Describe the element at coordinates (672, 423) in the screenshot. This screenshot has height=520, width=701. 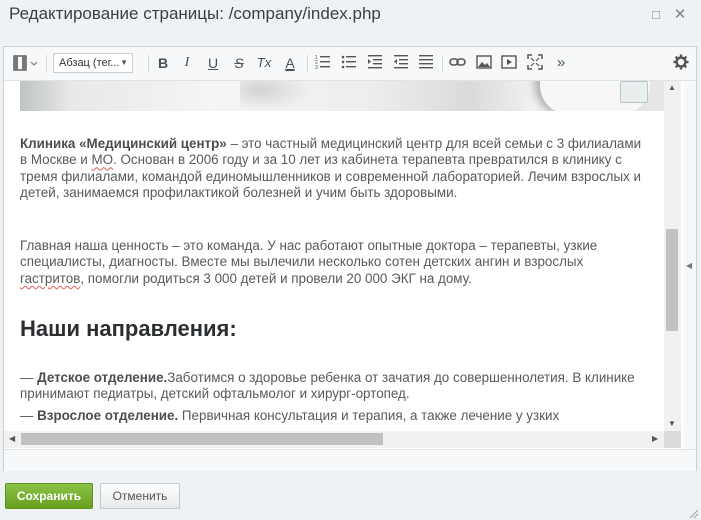
I see `scroll-down-icon: ▼` at that location.